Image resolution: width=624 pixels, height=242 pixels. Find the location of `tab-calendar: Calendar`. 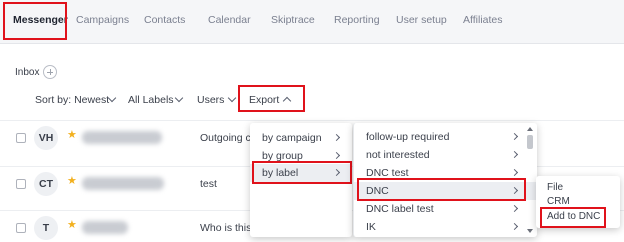

tab-calendar: Calendar is located at coordinates (229, 20).